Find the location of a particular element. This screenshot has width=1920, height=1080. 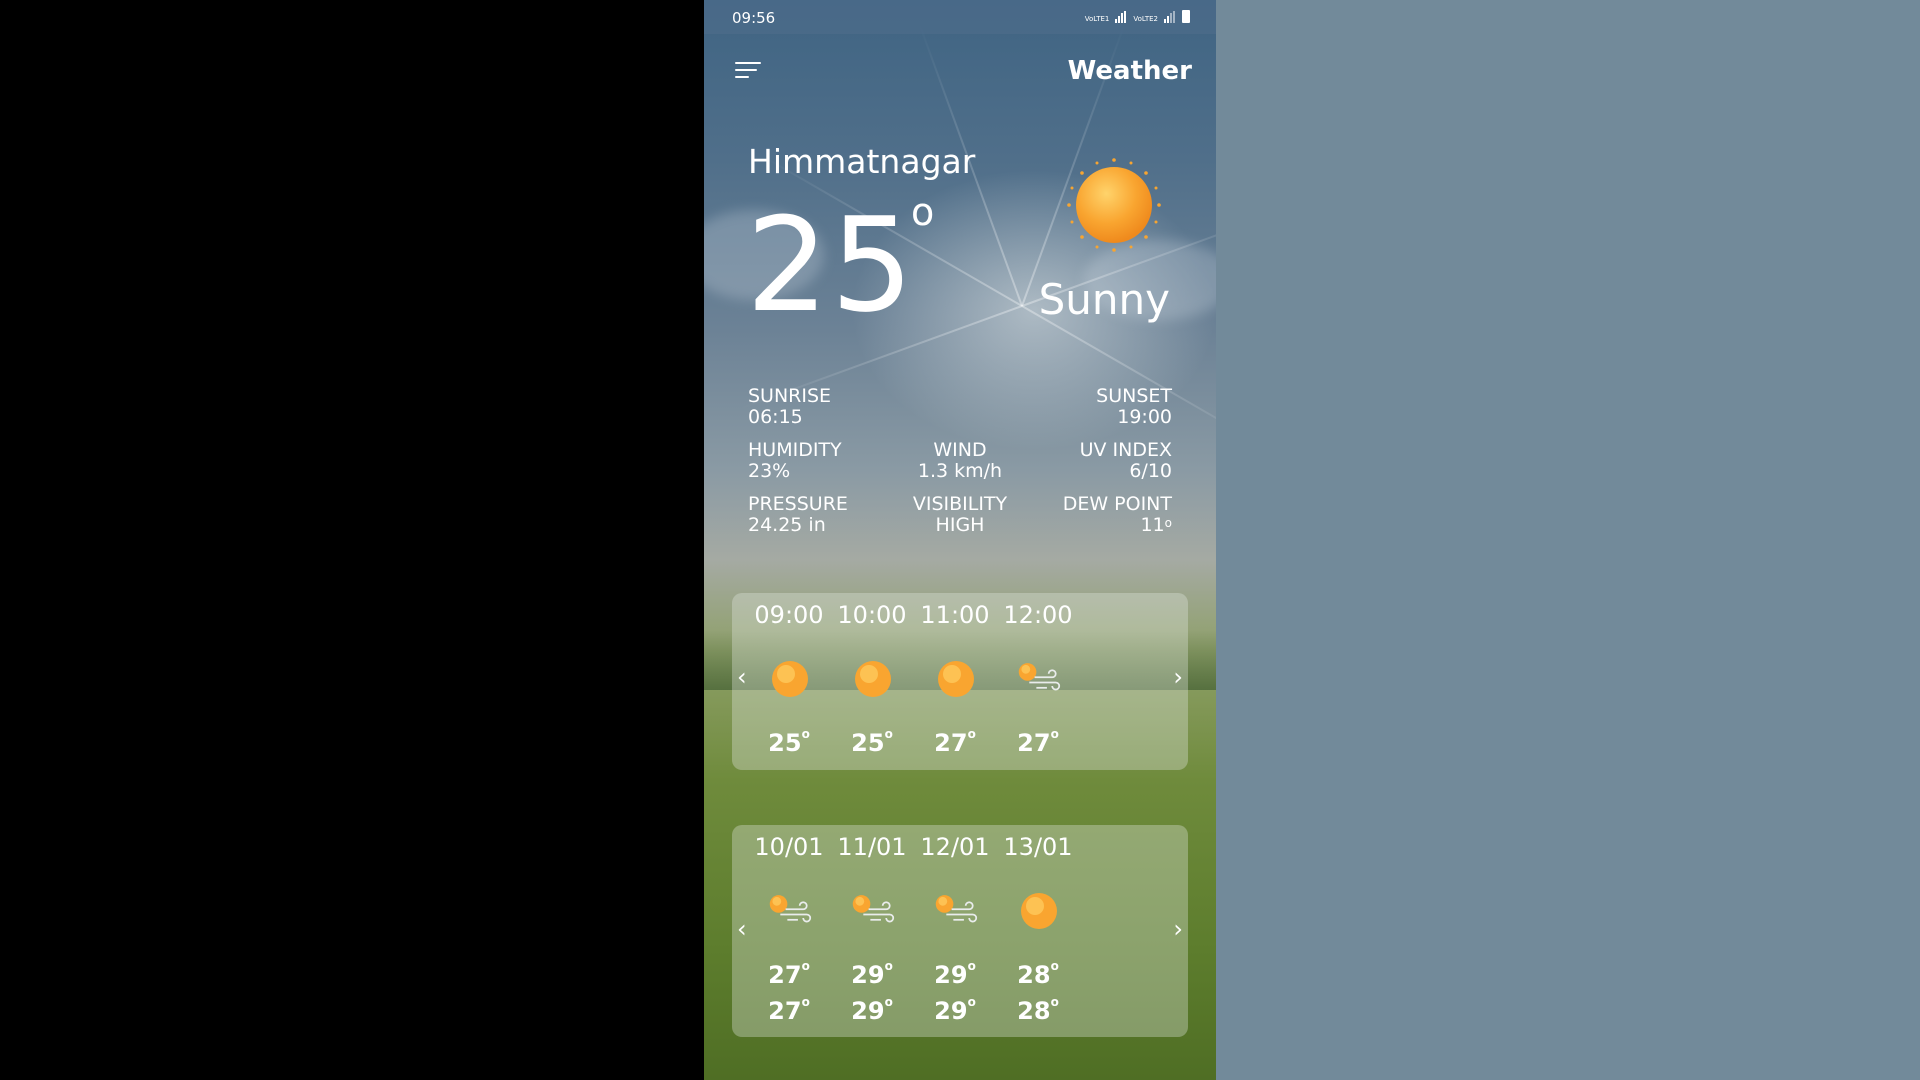

hourly-temp-value: 27 is located at coordinates (951, 743).